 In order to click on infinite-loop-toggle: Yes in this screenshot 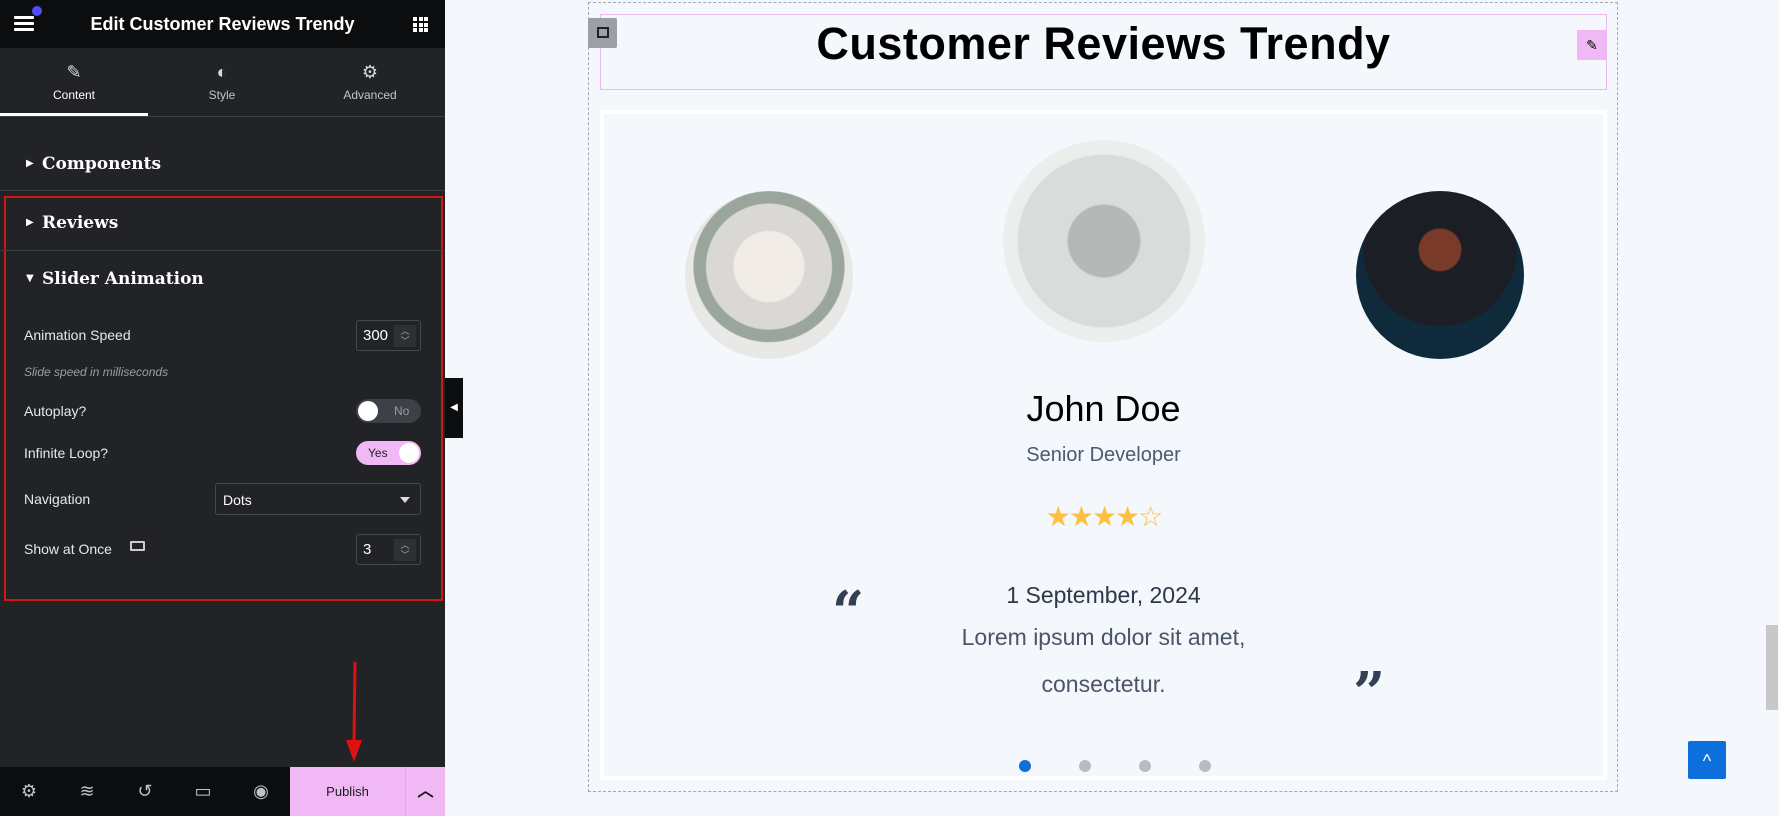, I will do `click(388, 453)`.